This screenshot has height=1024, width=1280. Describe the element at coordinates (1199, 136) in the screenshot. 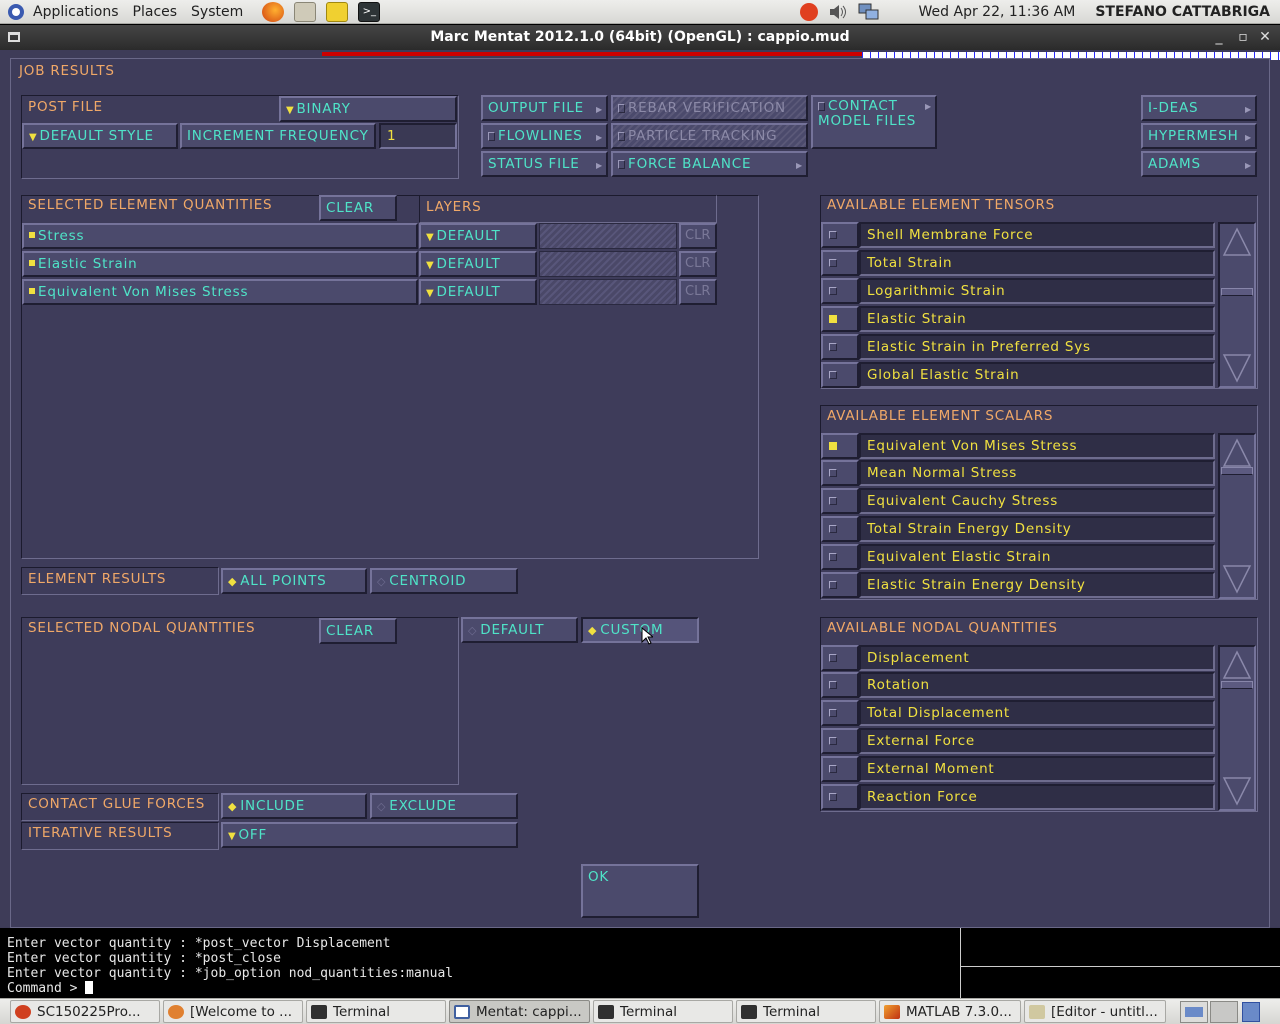

I see `hypermesh-button: HYPERMESH ▶` at that location.